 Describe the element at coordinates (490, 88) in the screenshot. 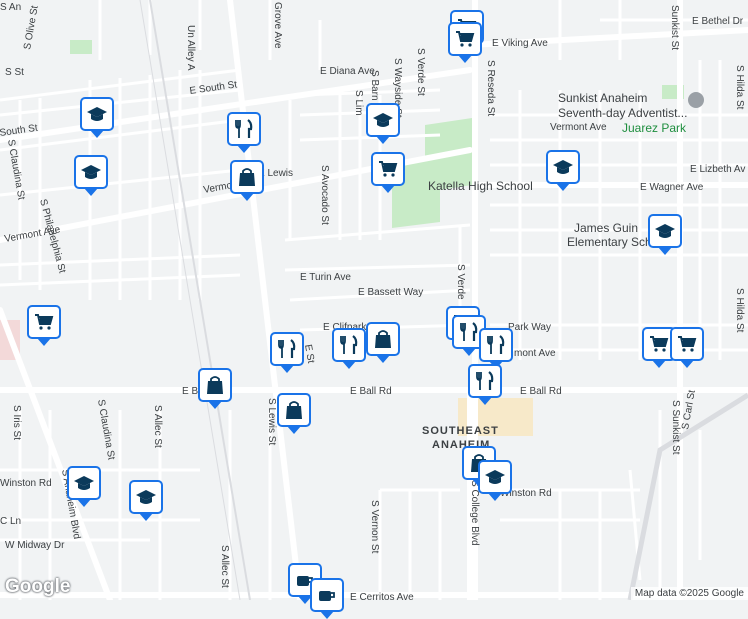

I see `label-s-reseda: S Reseda St` at that location.